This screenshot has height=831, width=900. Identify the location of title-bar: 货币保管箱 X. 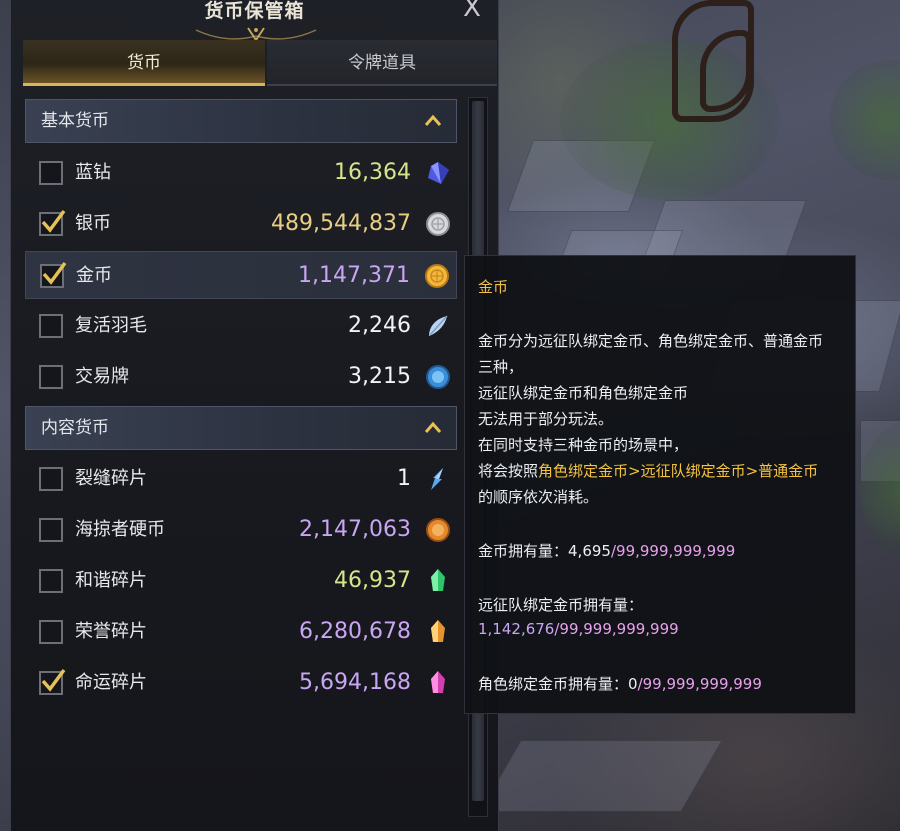
(254, 21).